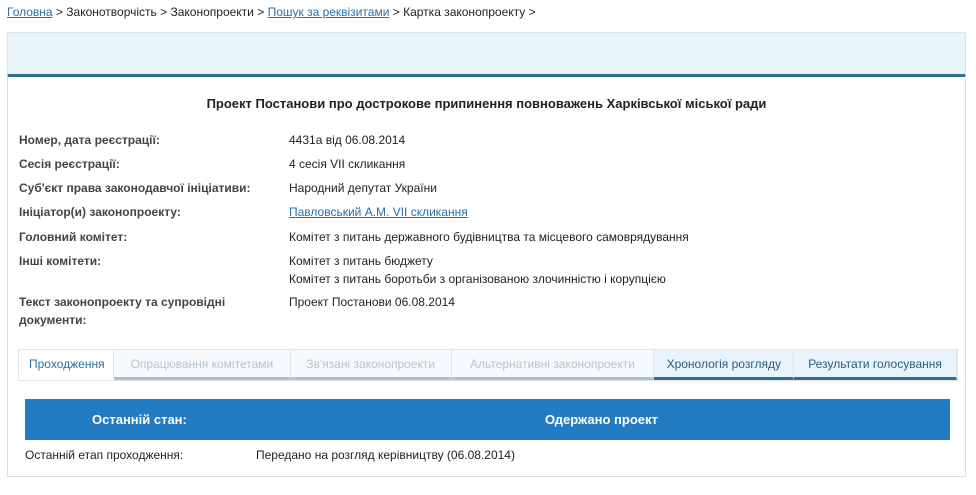  What do you see at coordinates (202, 365) in the screenshot?
I see `tab-1: Опрацювання комітетами` at bounding box center [202, 365].